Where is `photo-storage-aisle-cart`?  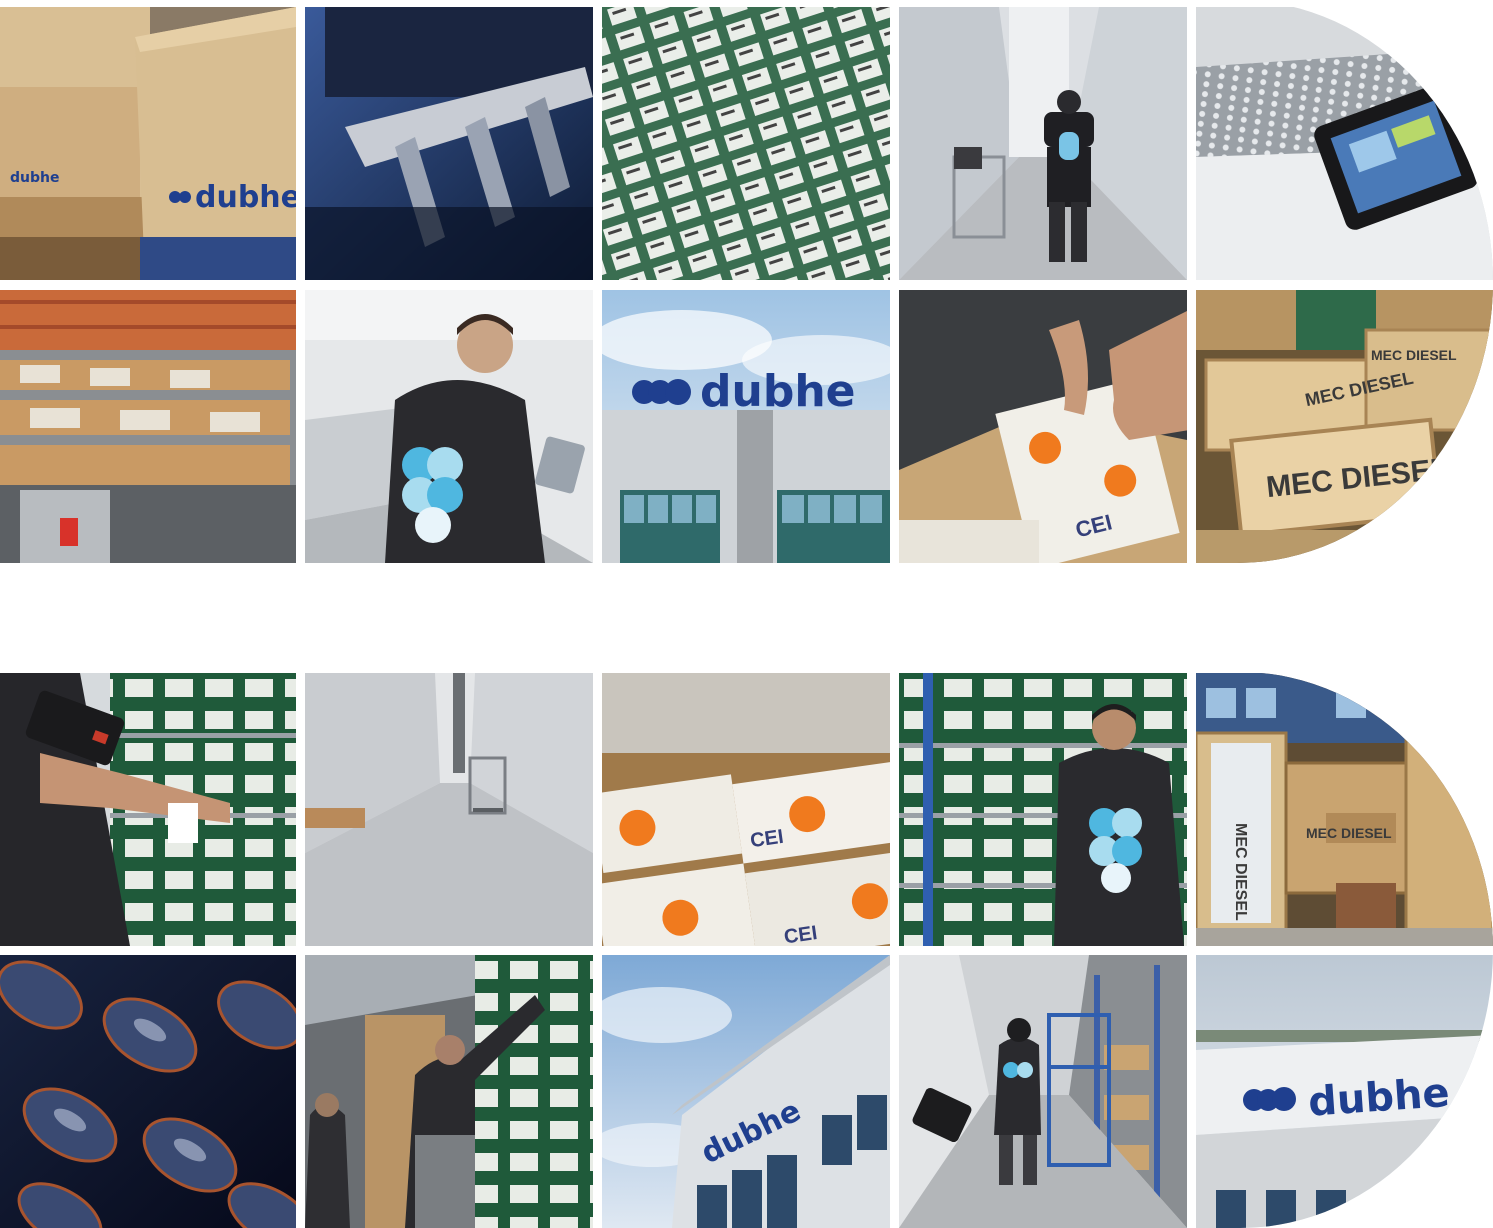 photo-storage-aisle-cart is located at coordinates (449, 809).